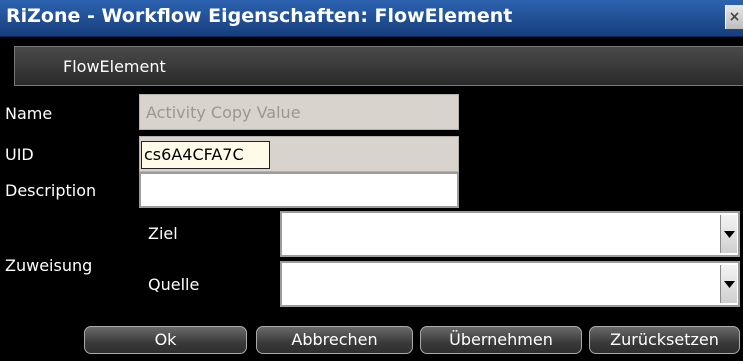  What do you see at coordinates (299, 112) in the screenshot?
I see `name-field` at bounding box center [299, 112].